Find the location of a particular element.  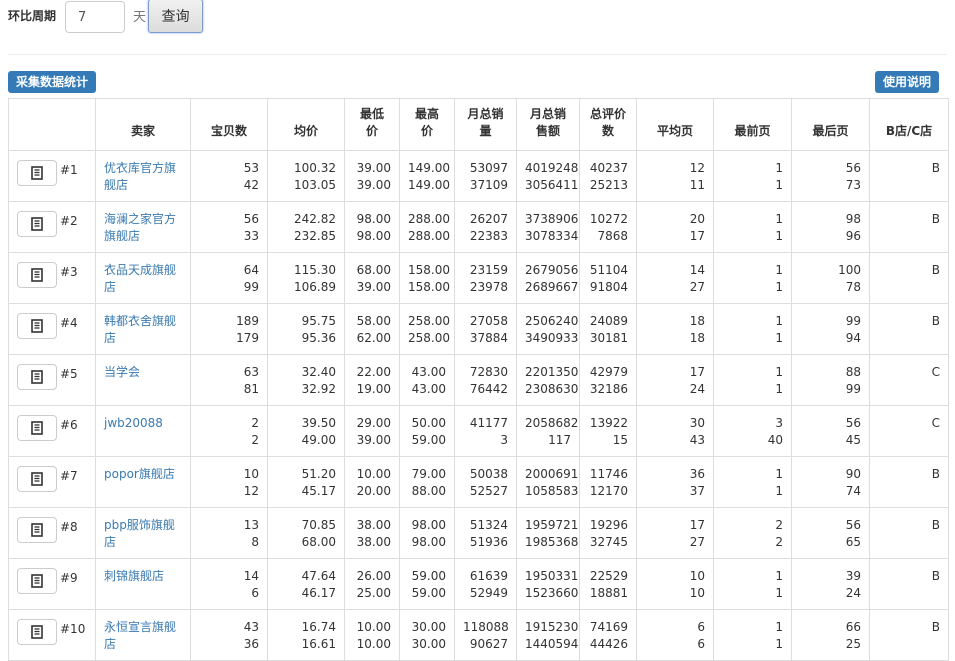

monthly-revenue-previous: 2308630 is located at coordinates (552, 389).